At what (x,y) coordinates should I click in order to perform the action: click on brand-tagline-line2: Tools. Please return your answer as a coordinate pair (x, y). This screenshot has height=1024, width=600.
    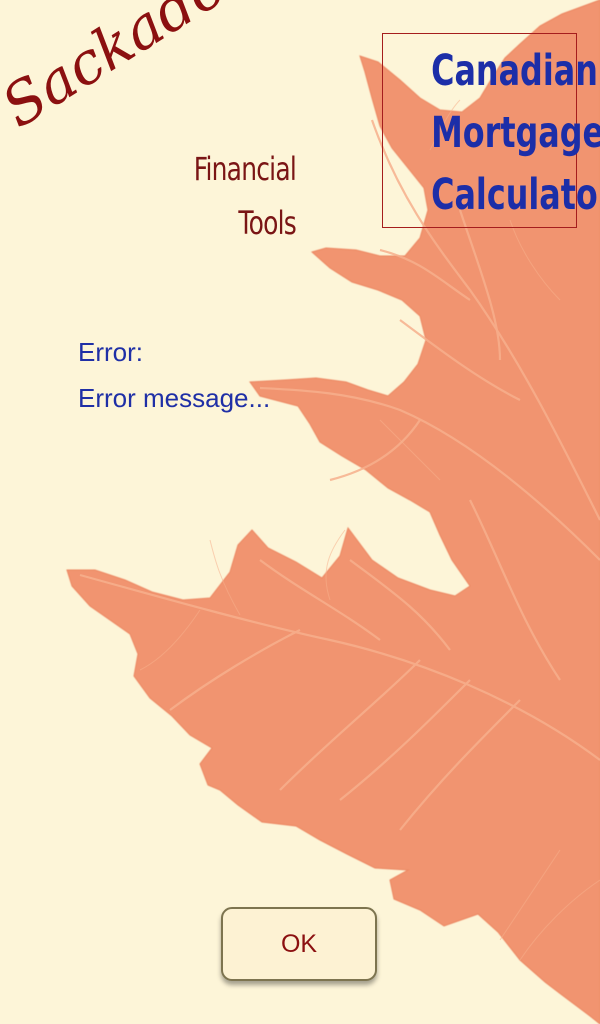
    Looking at the image, I should click on (267, 223).